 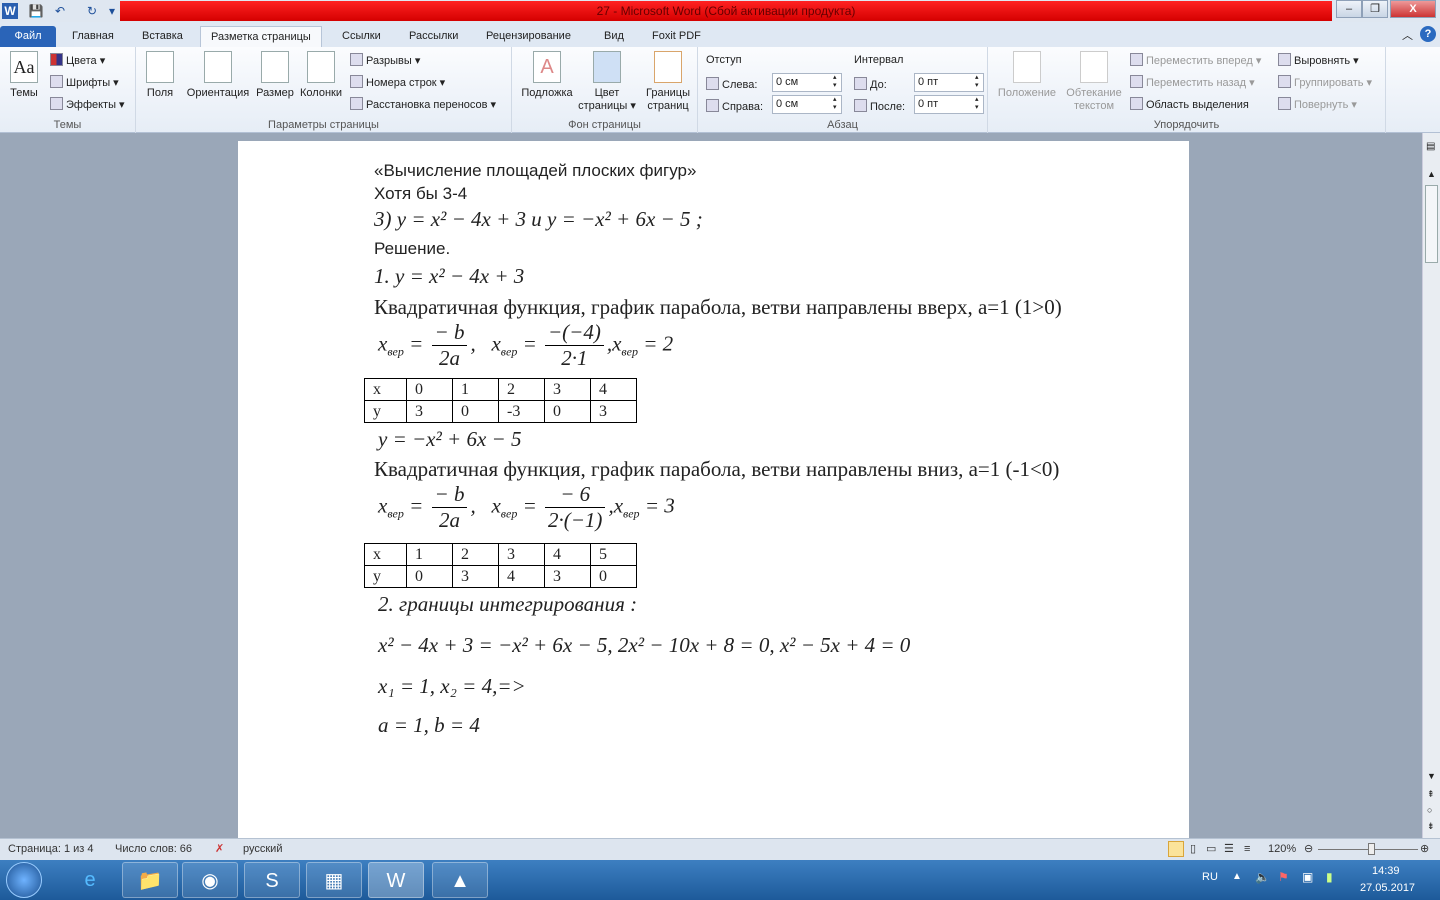 What do you see at coordinates (28, 36) in the screenshot?
I see `tab-file: Файл` at bounding box center [28, 36].